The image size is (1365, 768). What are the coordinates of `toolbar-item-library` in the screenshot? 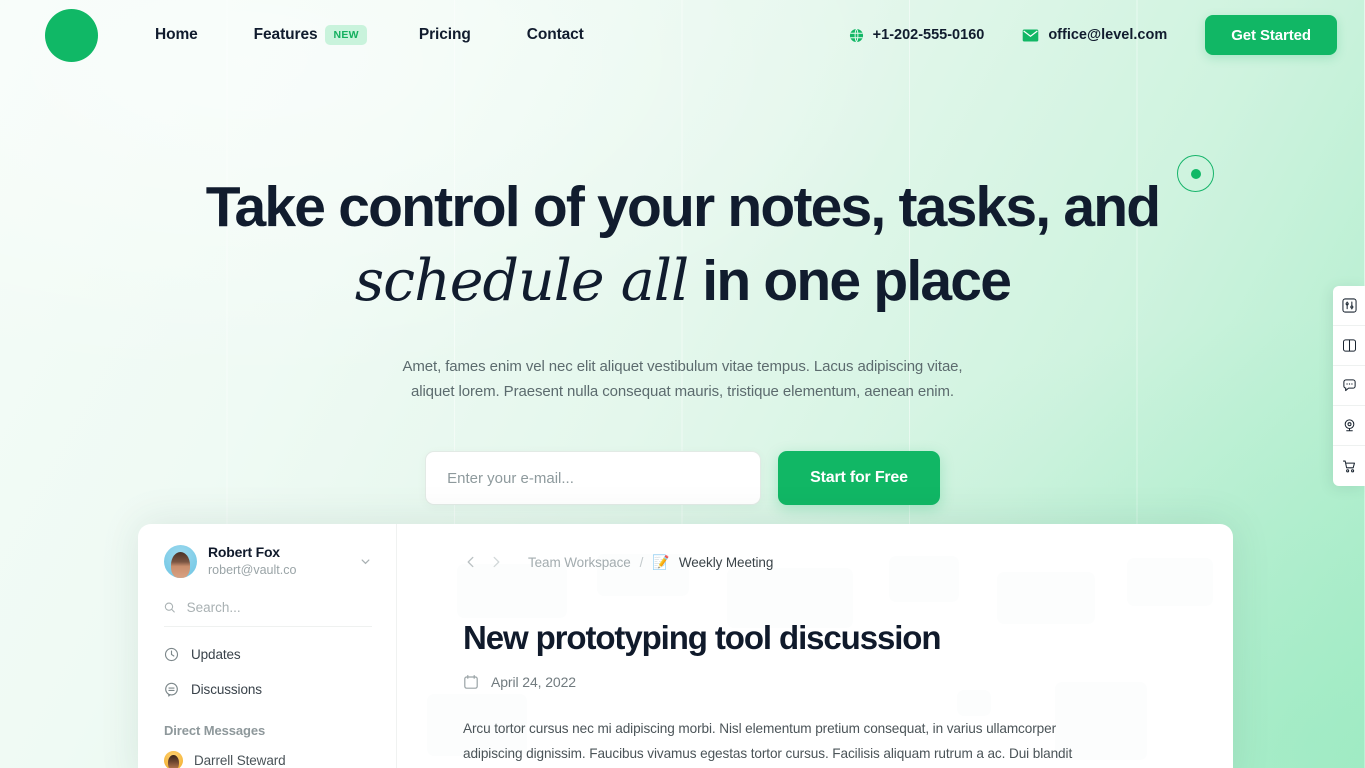 It's located at (1349, 346).